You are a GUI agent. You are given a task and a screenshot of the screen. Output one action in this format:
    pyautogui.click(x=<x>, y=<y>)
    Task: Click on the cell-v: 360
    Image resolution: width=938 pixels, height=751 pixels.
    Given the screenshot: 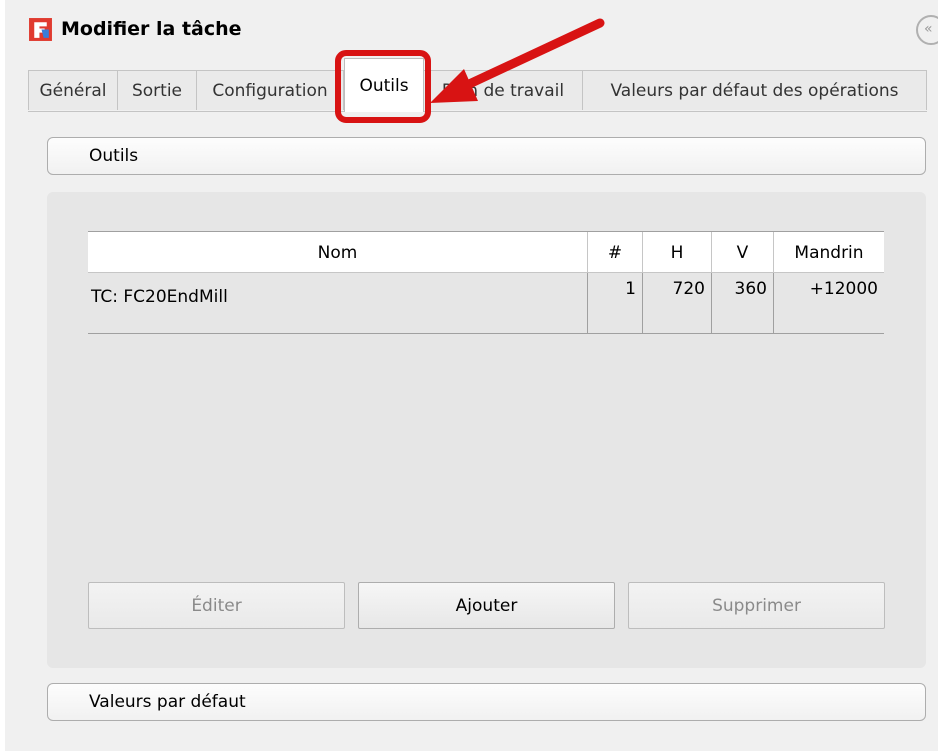 What is the action you would take?
    pyautogui.click(x=742, y=303)
    